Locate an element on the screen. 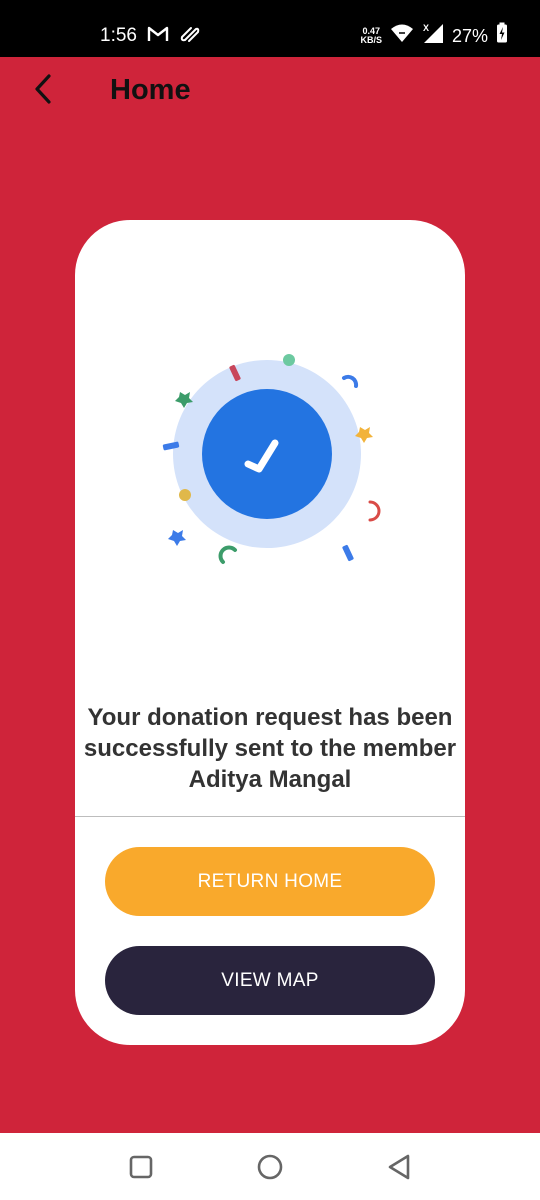  back-button is located at coordinates (43, 89).